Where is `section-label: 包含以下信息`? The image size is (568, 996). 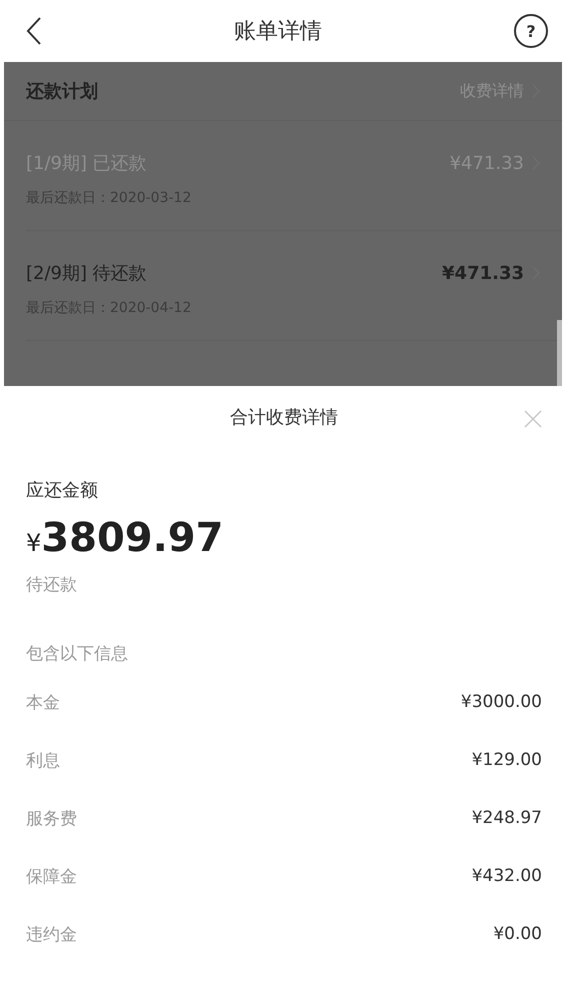
section-label: 包含以下信息 is located at coordinates (77, 654).